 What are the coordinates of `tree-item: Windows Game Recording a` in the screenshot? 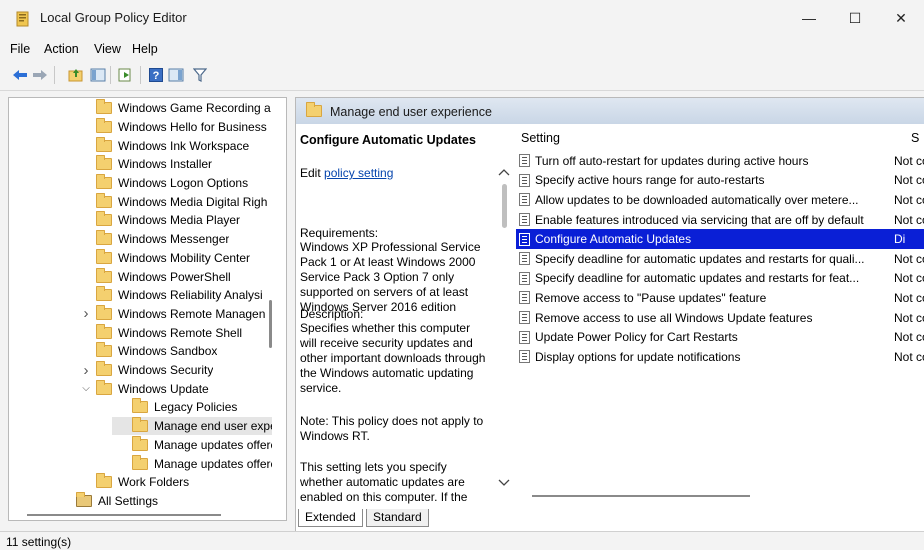 It's located at (140, 108).